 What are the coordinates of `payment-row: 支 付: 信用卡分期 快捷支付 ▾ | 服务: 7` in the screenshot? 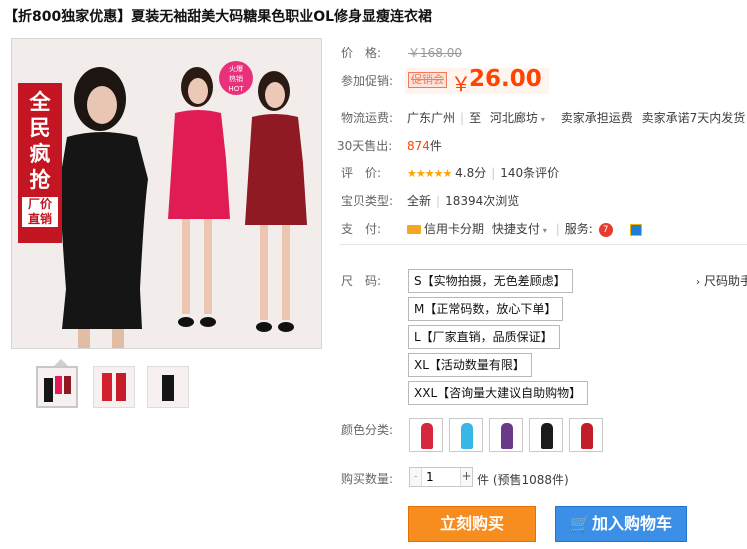 It's located at (492, 228).